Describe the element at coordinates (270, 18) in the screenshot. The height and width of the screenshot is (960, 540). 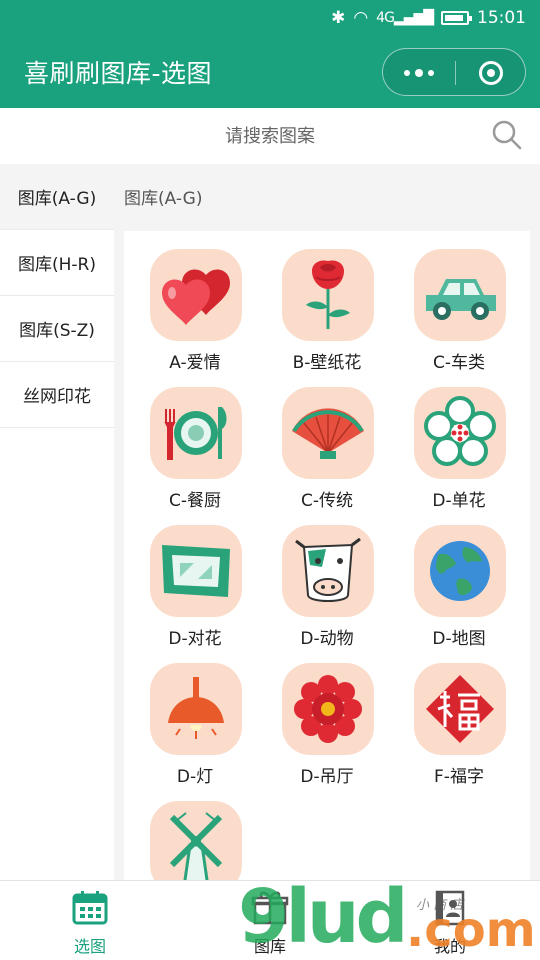
I see `status-bar: ✱ ◠ 4G▂▄▆█ 15:01` at that location.